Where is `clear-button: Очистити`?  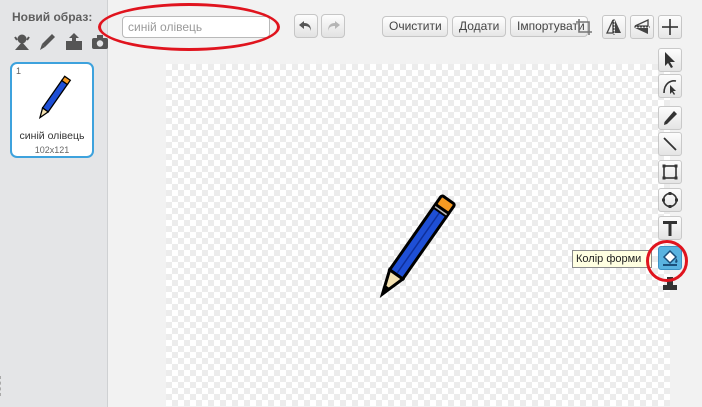
clear-button: Очистити is located at coordinates (415, 26).